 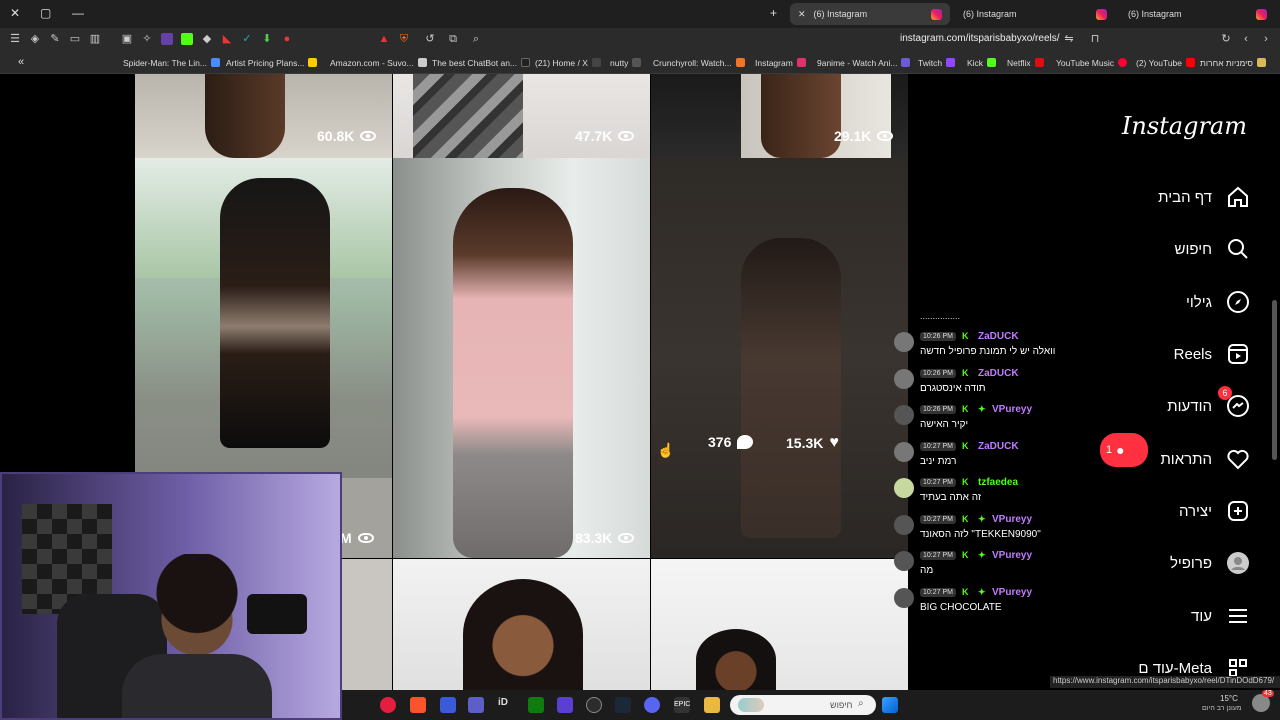 What do you see at coordinates (476, 705) in the screenshot?
I see `teams-icon` at bounding box center [476, 705].